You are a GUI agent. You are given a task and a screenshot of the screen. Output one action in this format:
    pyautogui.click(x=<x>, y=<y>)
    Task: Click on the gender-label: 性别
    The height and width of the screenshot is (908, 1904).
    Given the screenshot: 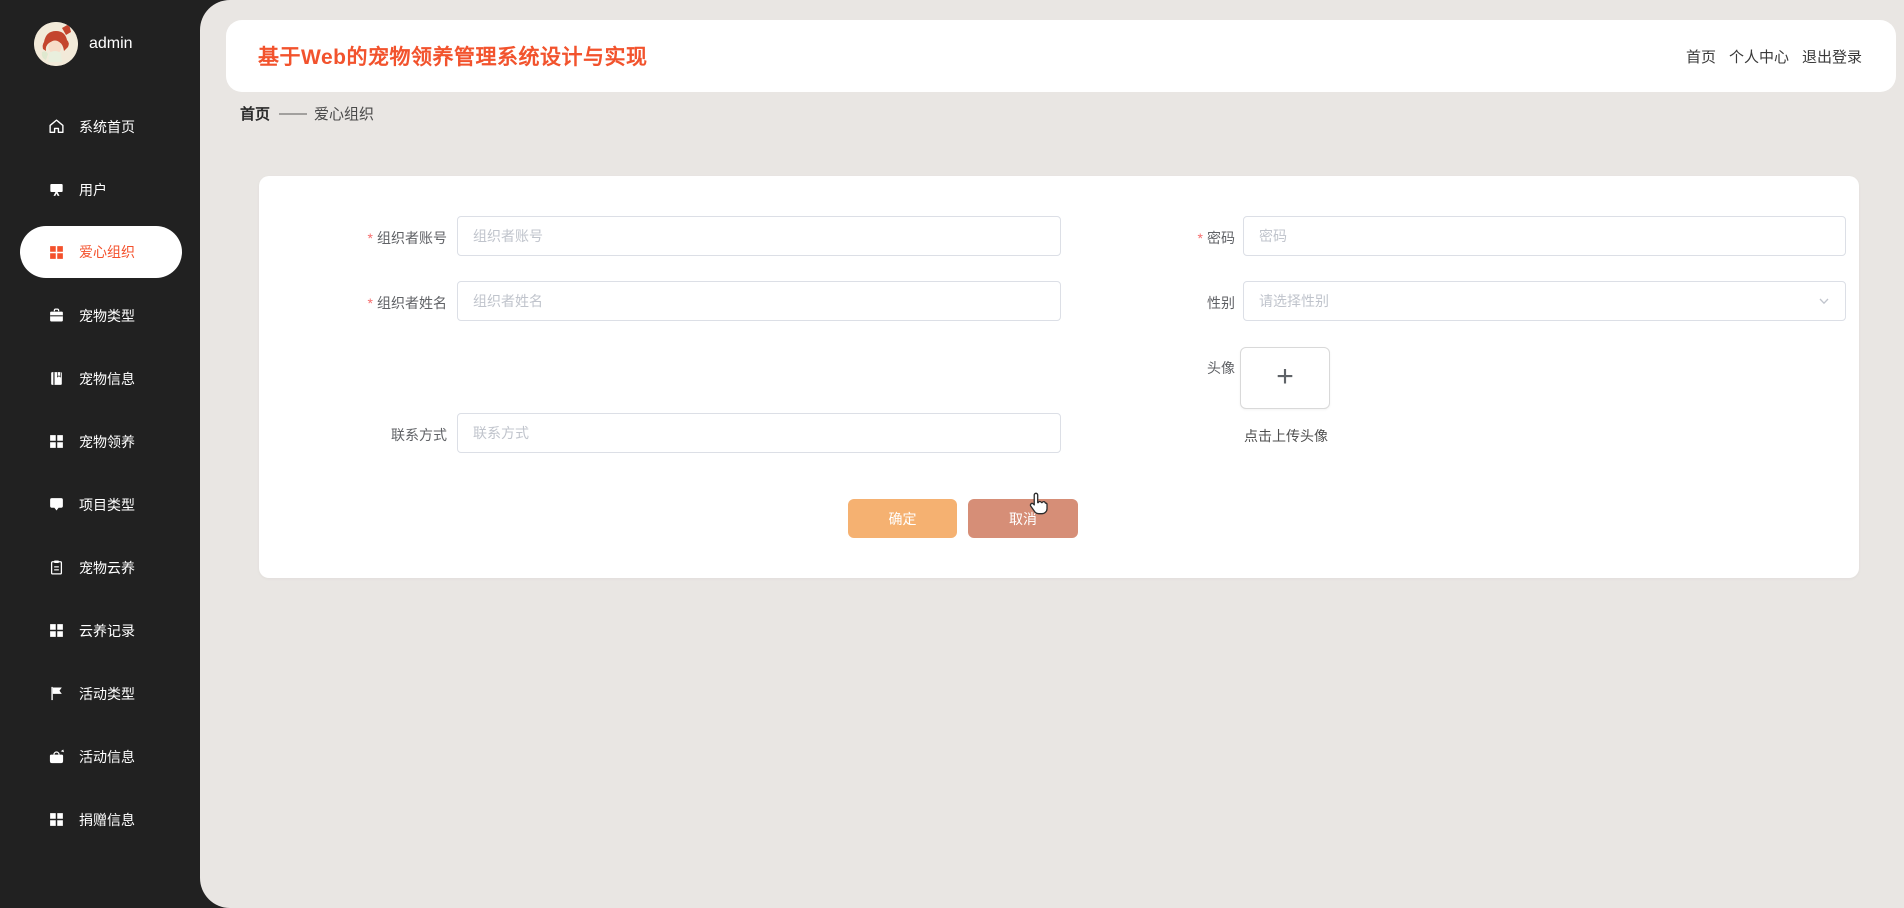 What is the action you would take?
    pyautogui.click(x=1221, y=303)
    